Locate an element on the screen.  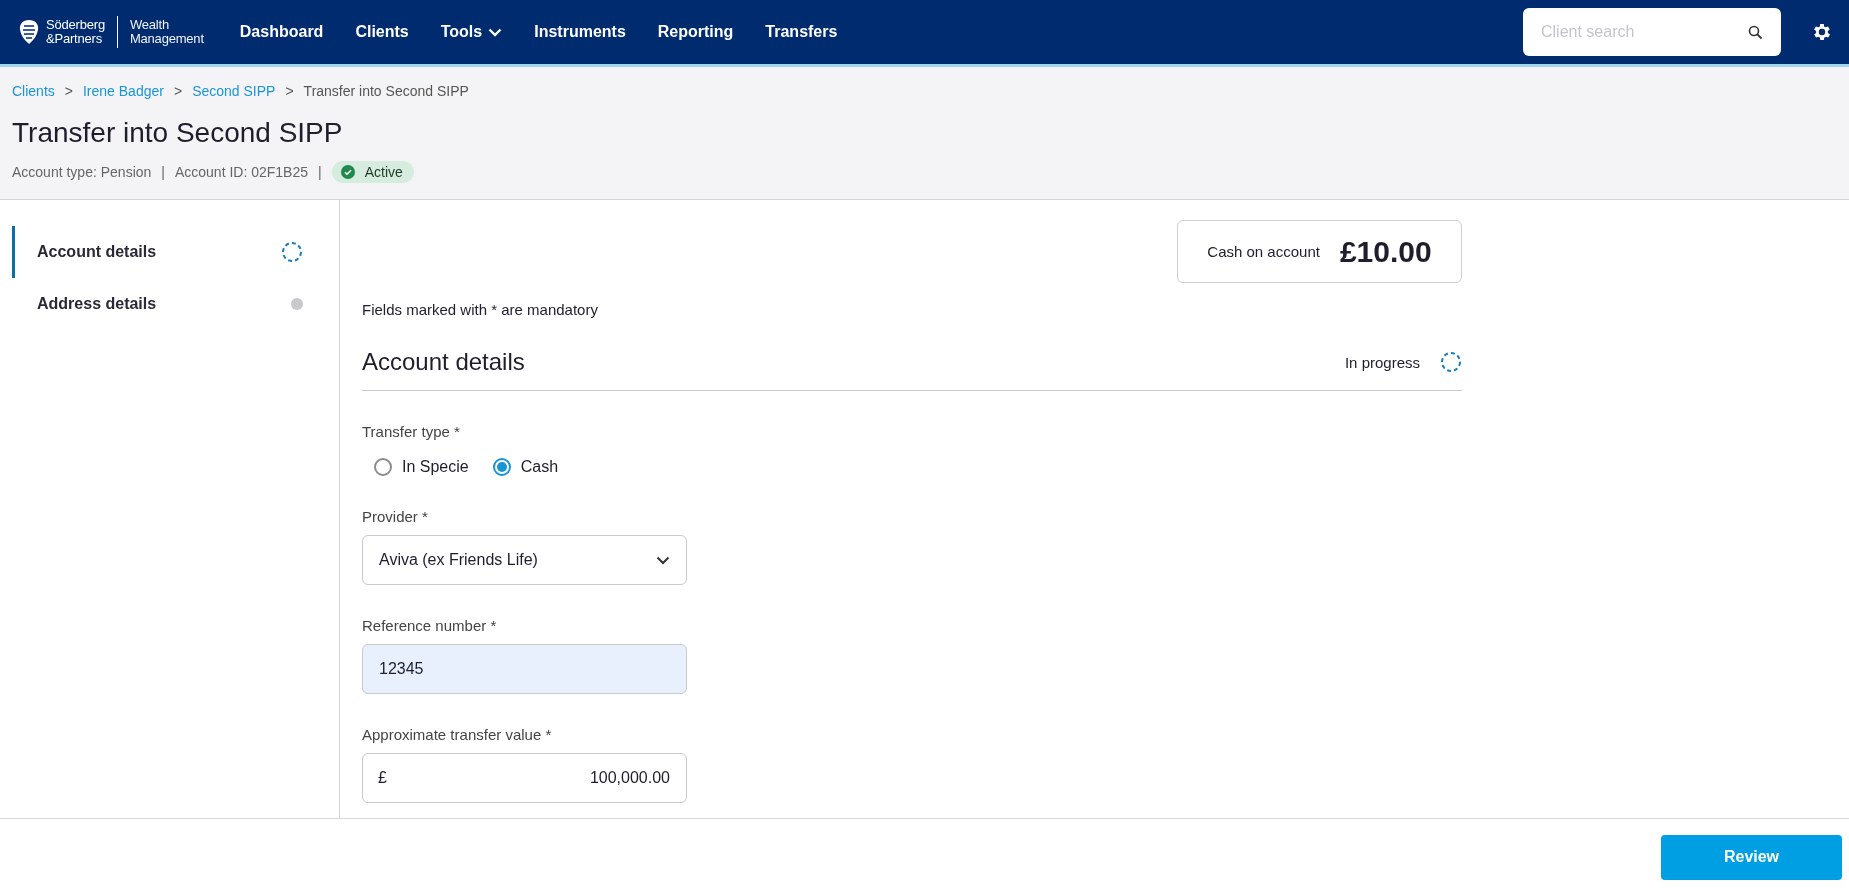
account-meta: Account ID: 02F1B25 is located at coordinates (241, 172).